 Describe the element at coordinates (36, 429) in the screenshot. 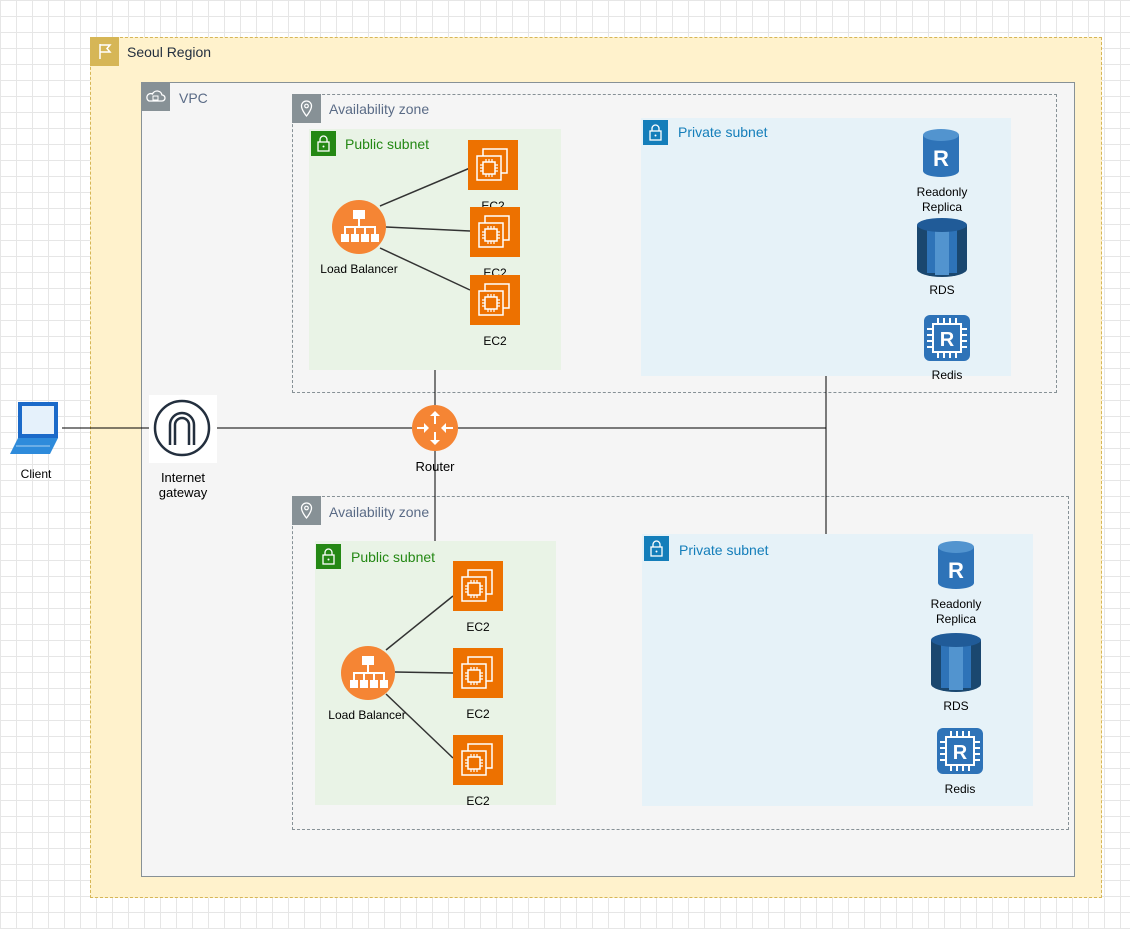

I see `laptop-icon` at that location.